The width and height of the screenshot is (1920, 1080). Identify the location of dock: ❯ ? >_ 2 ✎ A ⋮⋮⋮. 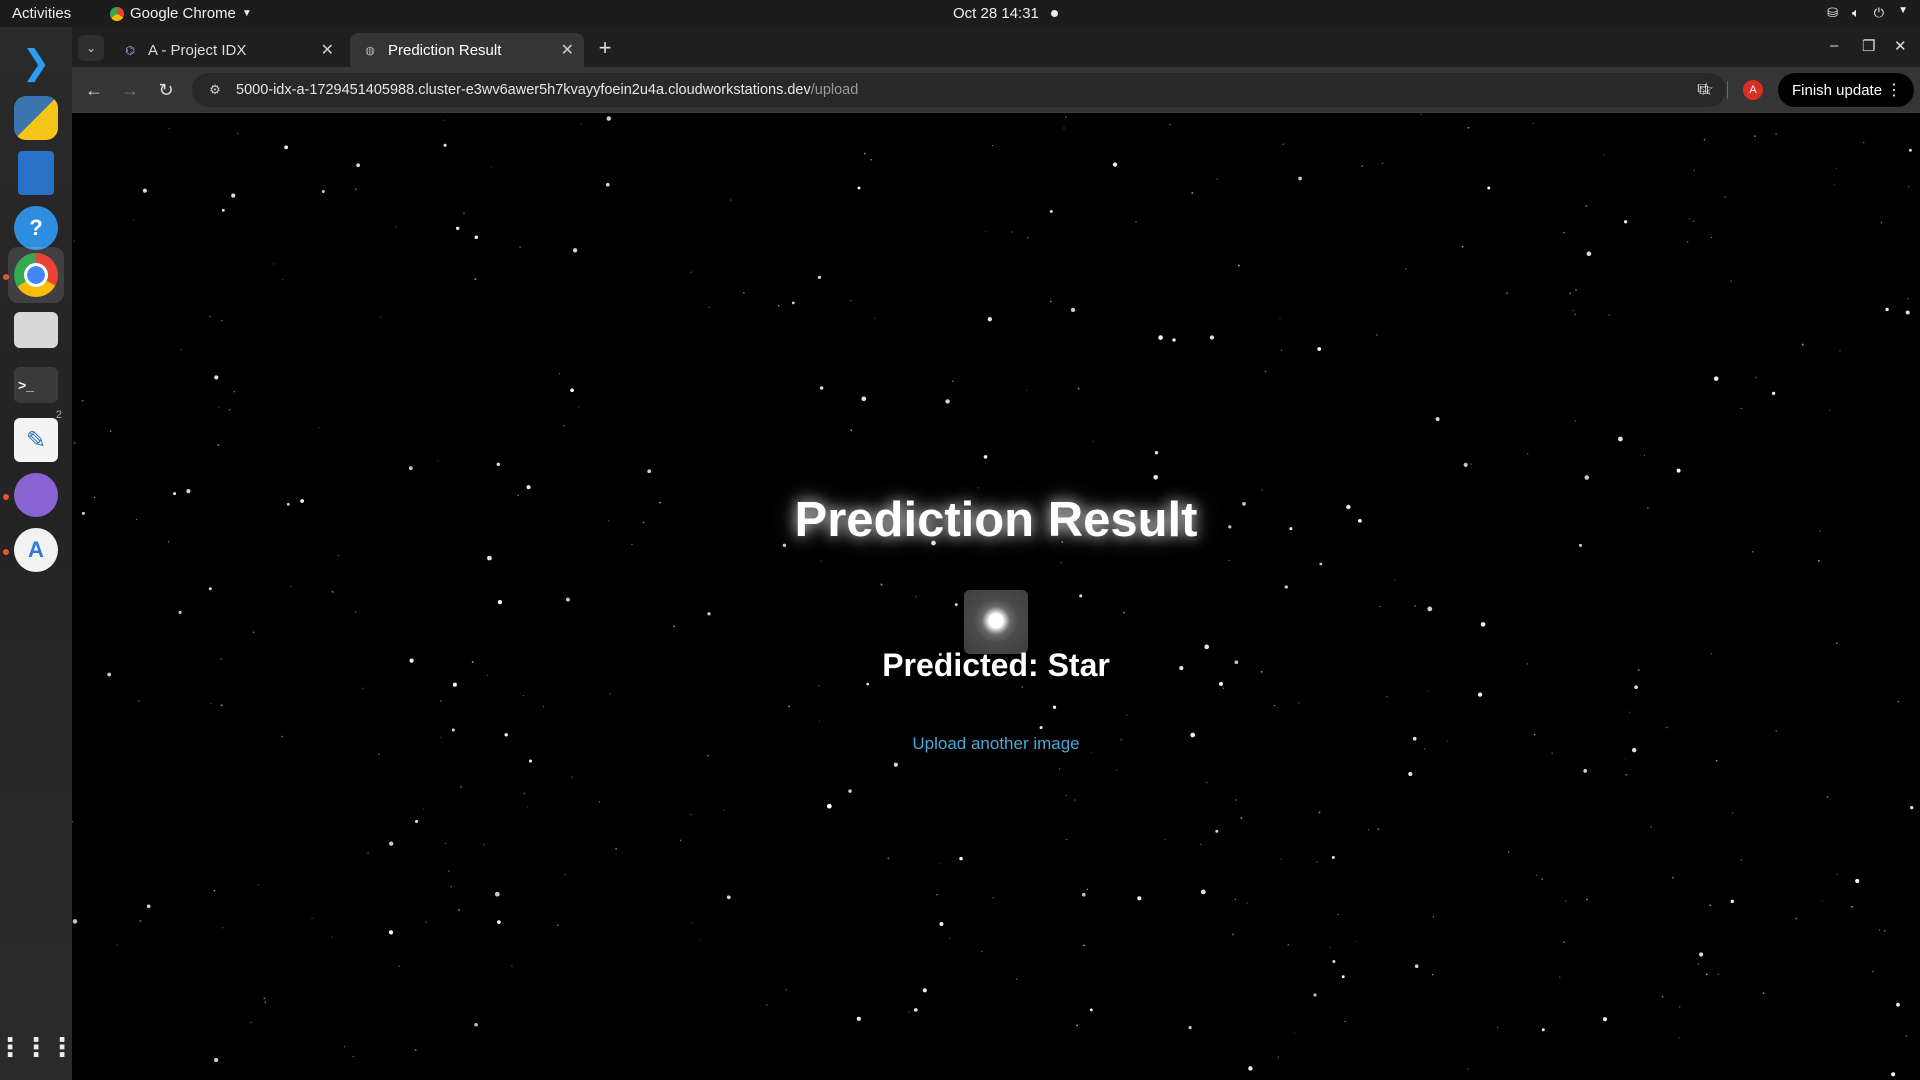
(37, 553).